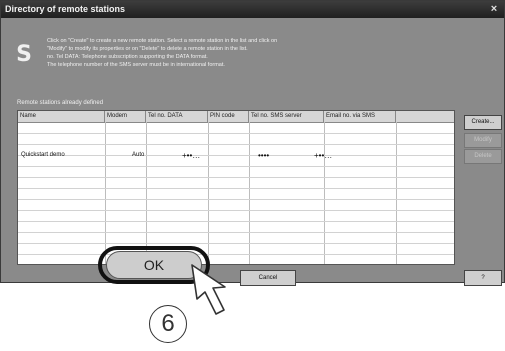 The width and height of the screenshot is (505, 351). Describe the element at coordinates (177, 116) in the screenshot. I see `column-header-tel-data: Tel no. DATA` at that location.